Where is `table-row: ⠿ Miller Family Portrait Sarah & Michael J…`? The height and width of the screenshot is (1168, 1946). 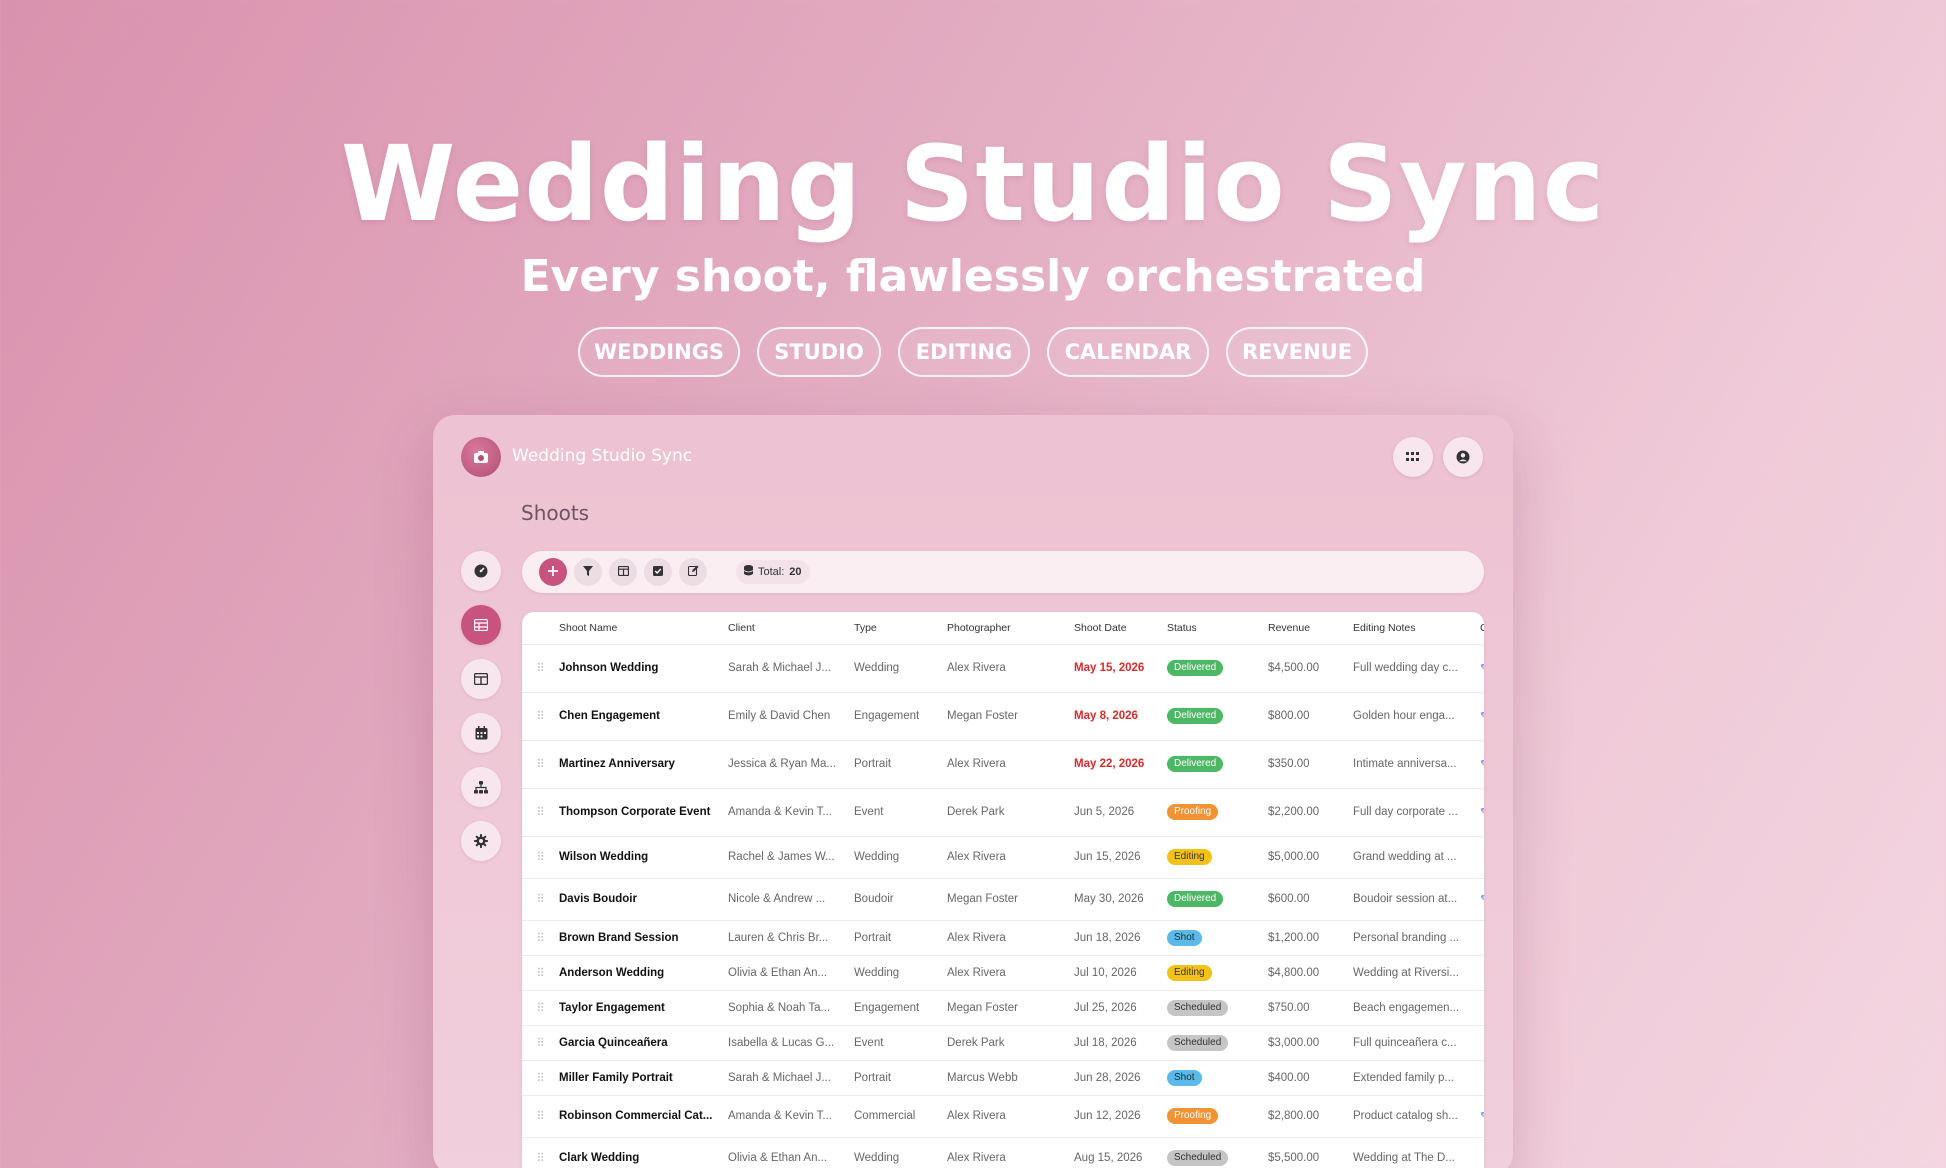 table-row: ⠿ Miller Family Portrait Sarah & Michael J… is located at coordinates (1003, 1077).